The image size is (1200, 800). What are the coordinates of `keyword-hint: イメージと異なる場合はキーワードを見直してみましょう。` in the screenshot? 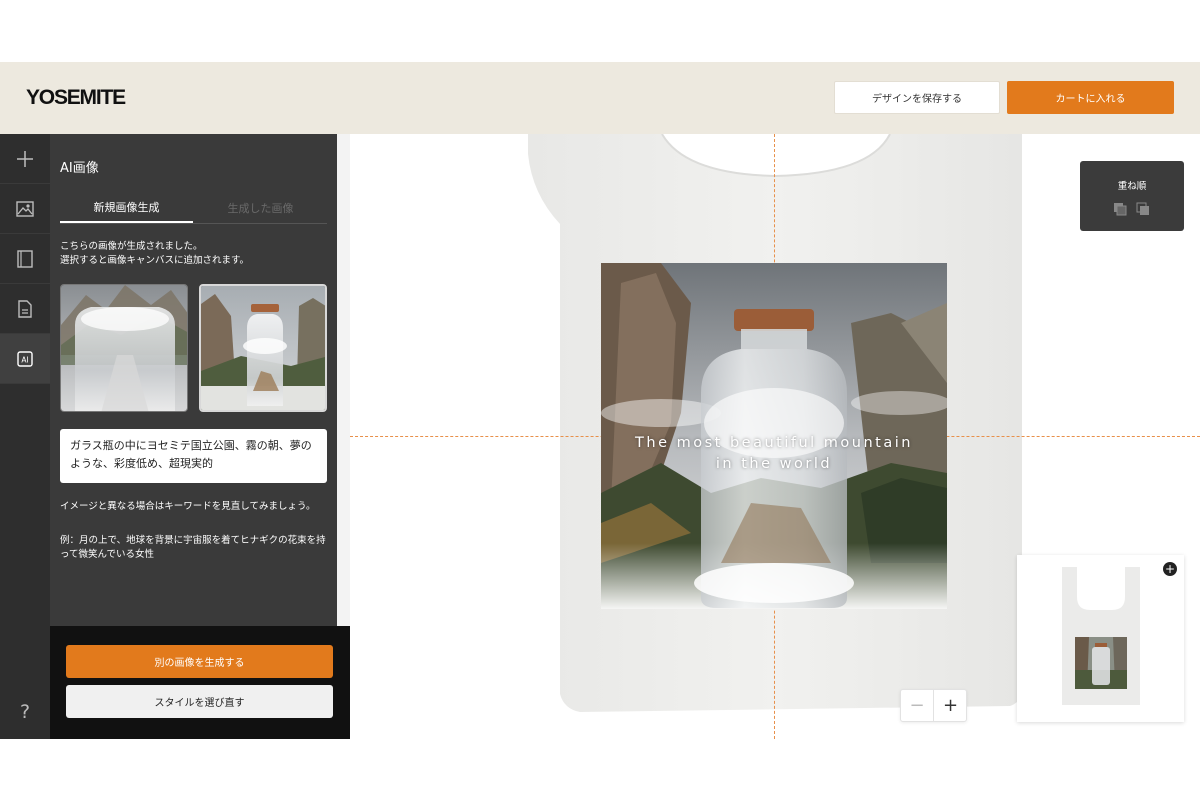 It's located at (188, 506).